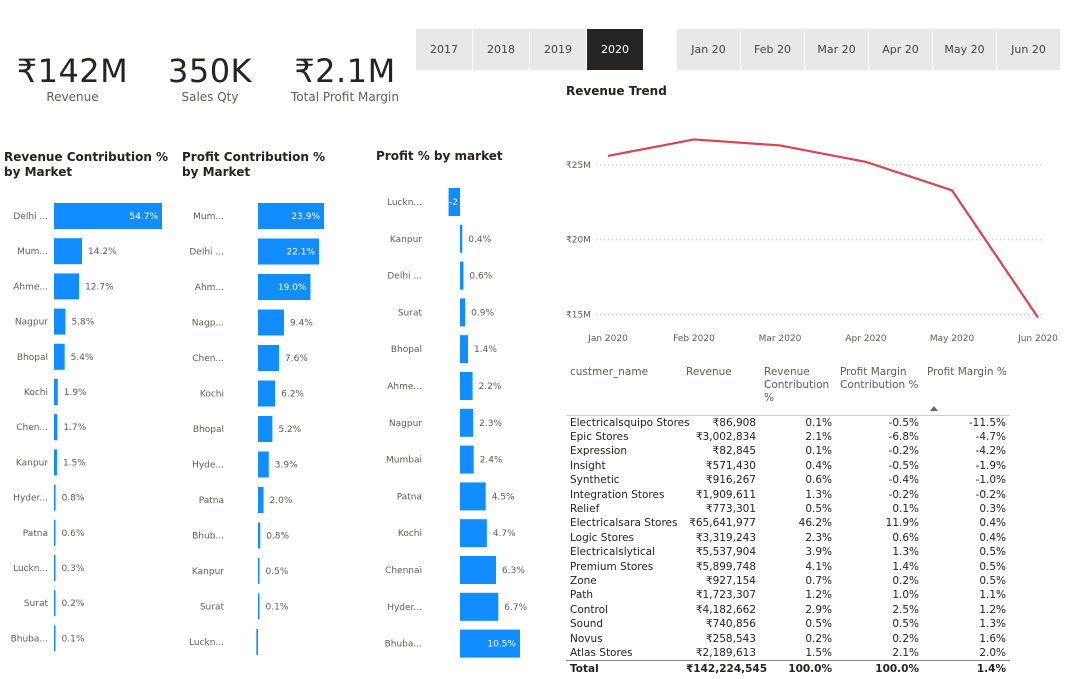 The width and height of the screenshot is (1069, 679). Describe the element at coordinates (558, 49) in the screenshot. I see `year-2019-button: 2019` at that location.